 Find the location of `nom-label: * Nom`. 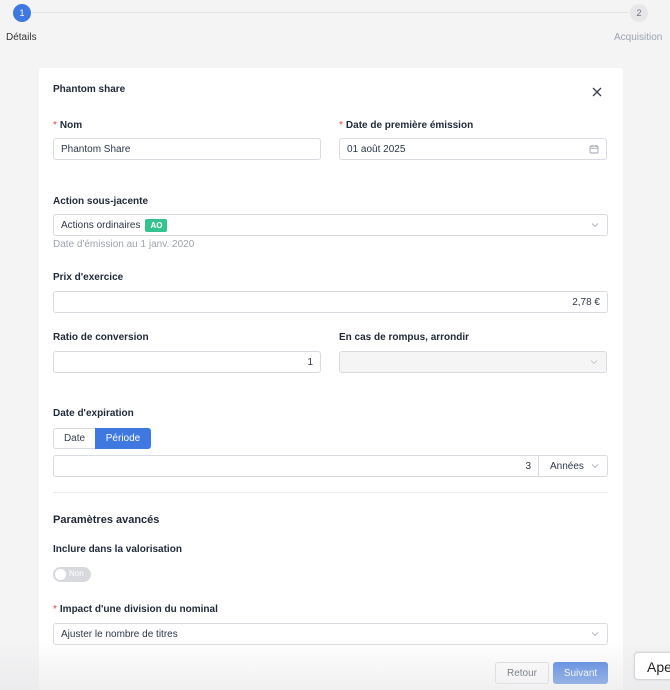

nom-label: * Nom is located at coordinates (67, 125).